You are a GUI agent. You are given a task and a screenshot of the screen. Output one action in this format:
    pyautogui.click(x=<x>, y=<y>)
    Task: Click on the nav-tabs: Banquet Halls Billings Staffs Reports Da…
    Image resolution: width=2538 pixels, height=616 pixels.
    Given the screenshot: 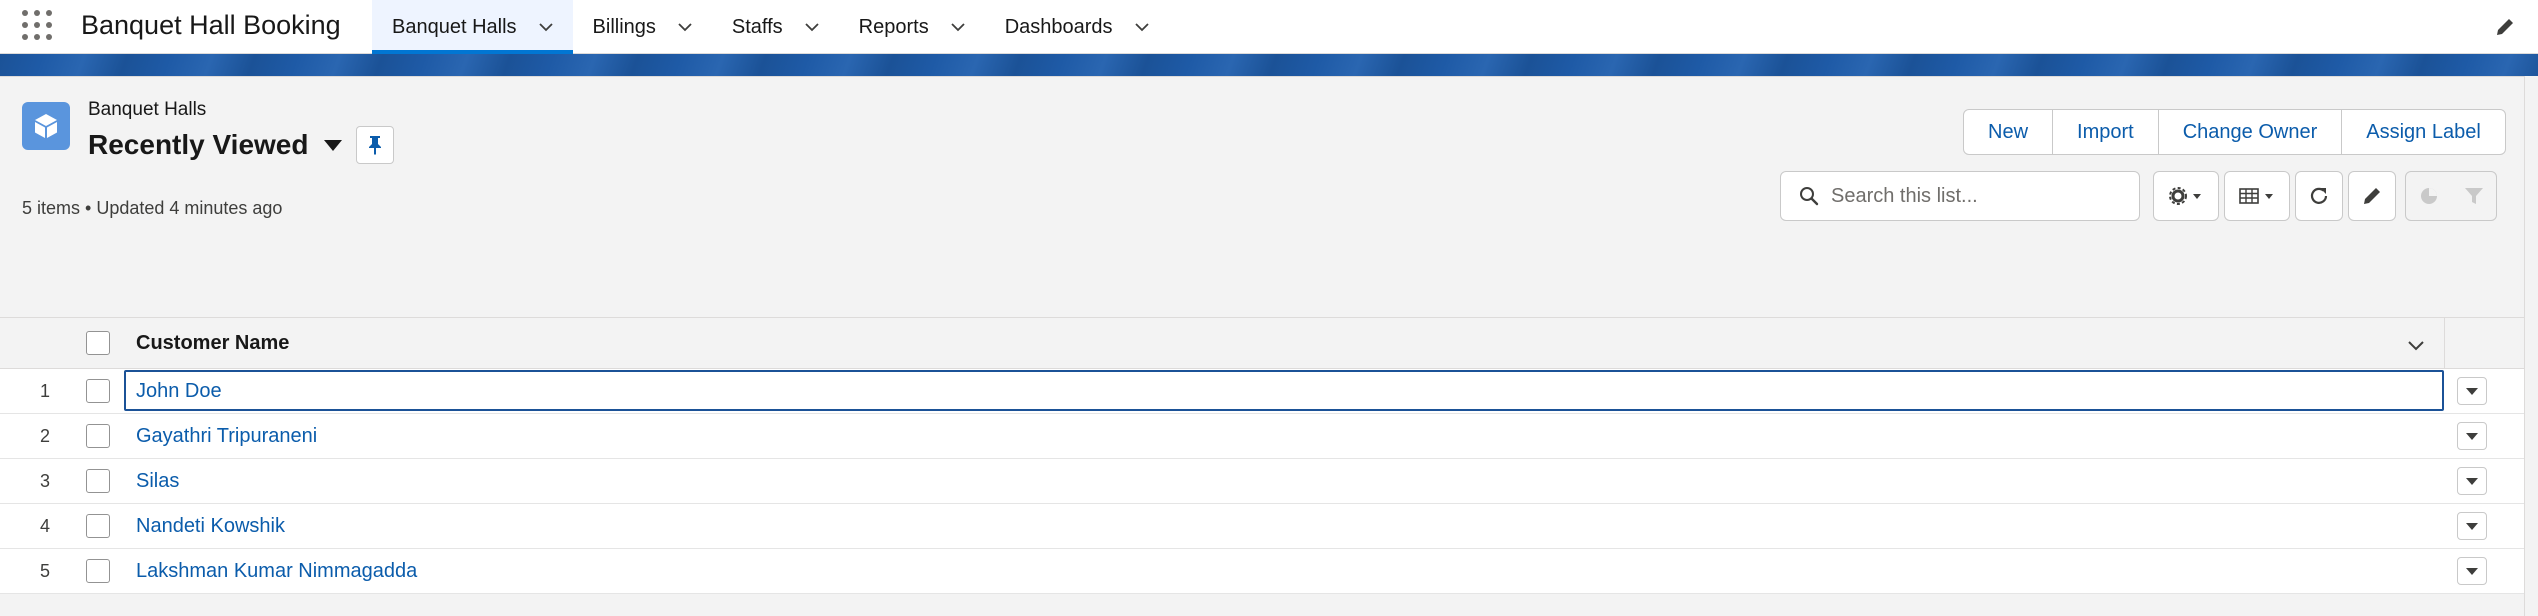 What is the action you would take?
    pyautogui.click(x=770, y=27)
    